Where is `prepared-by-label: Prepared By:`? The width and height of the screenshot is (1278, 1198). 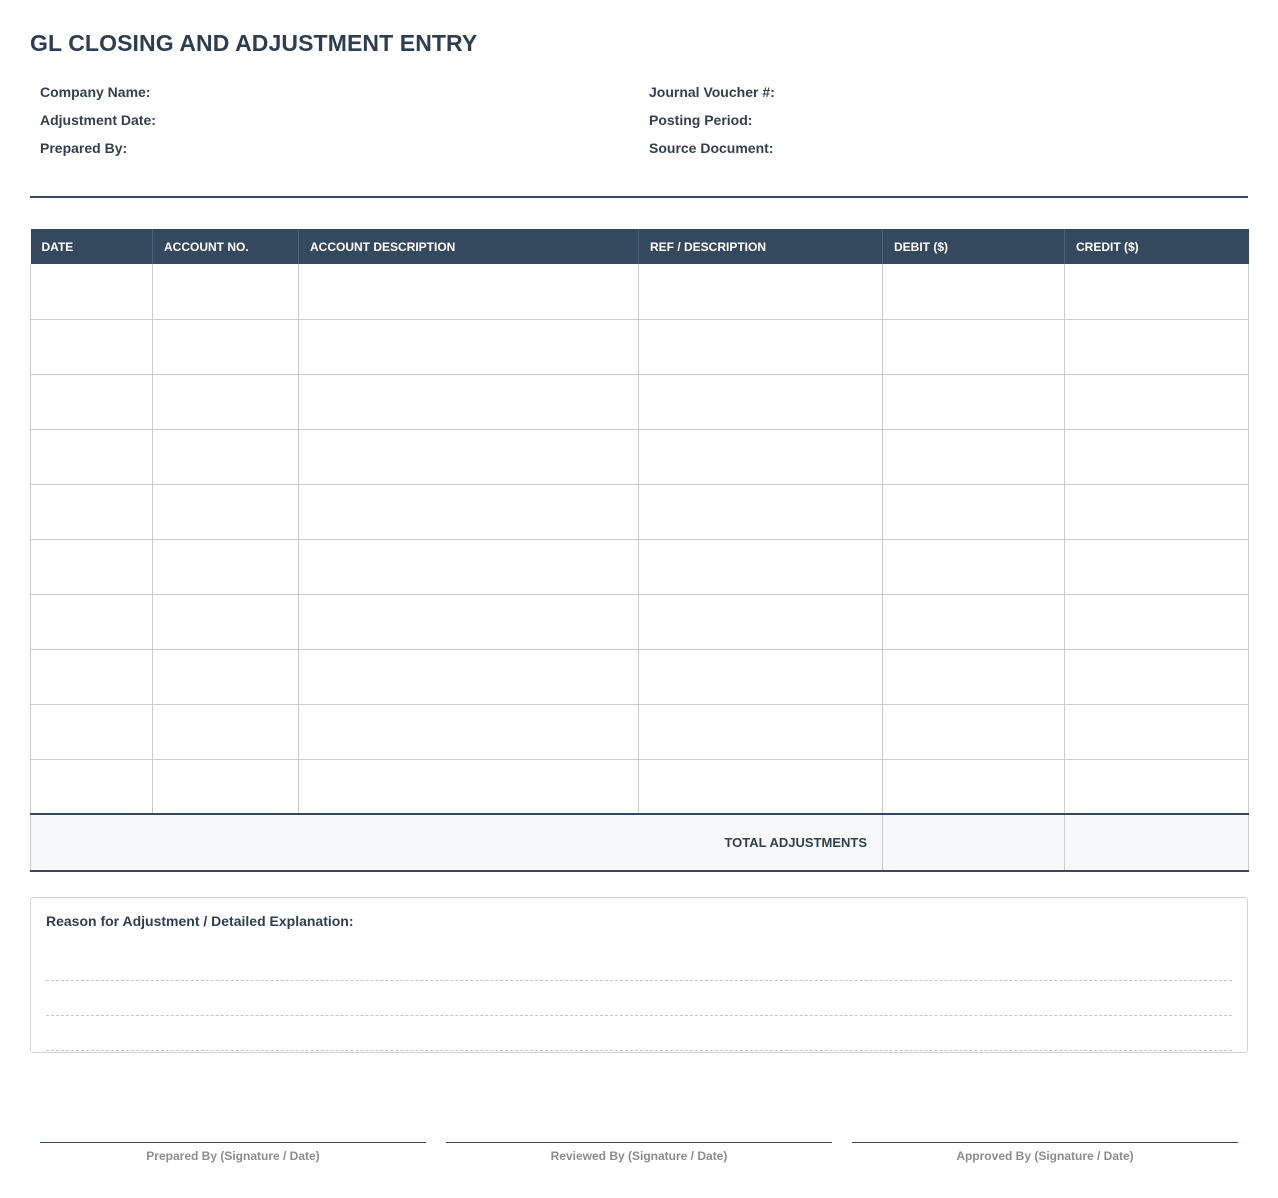 prepared-by-label: Prepared By: is located at coordinates (84, 148).